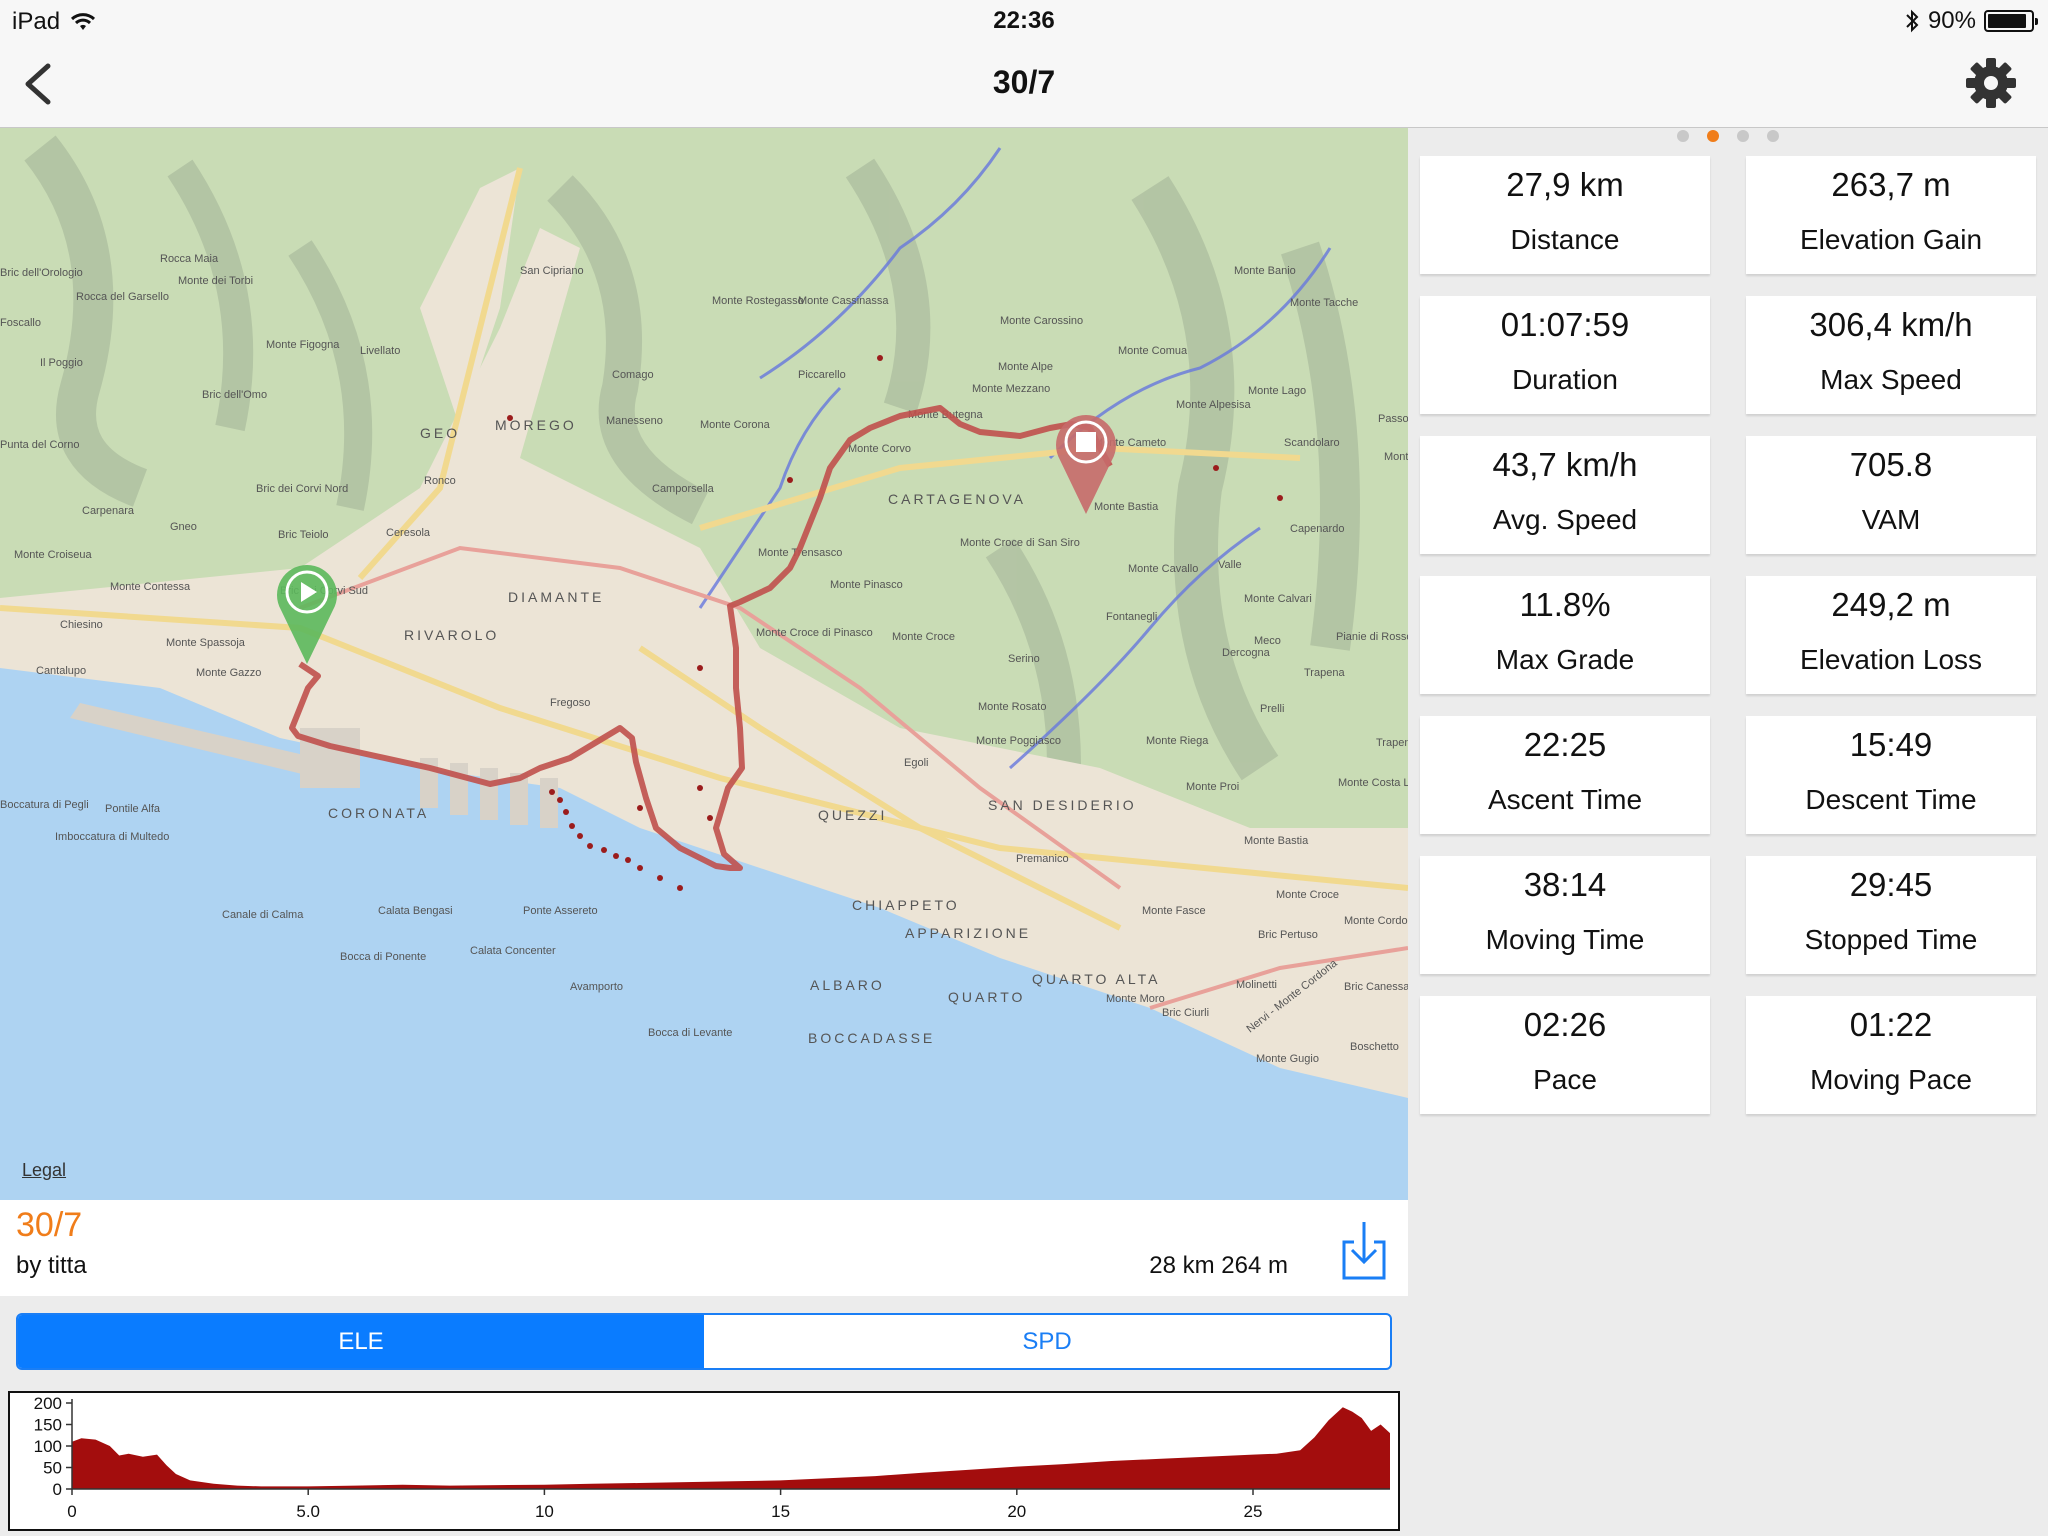 The height and width of the screenshot is (1536, 2048). What do you see at coordinates (1016, 1511) in the screenshot?
I see `x-tick-label: 20` at bounding box center [1016, 1511].